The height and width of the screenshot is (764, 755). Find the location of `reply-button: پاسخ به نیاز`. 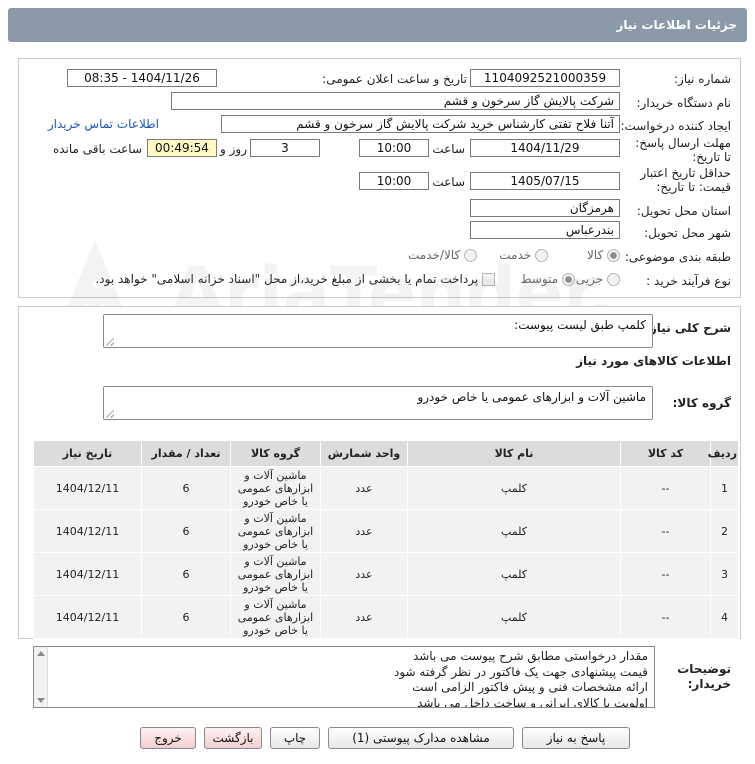

reply-button: پاسخ به نیاز is located at coordinates (576, 738).